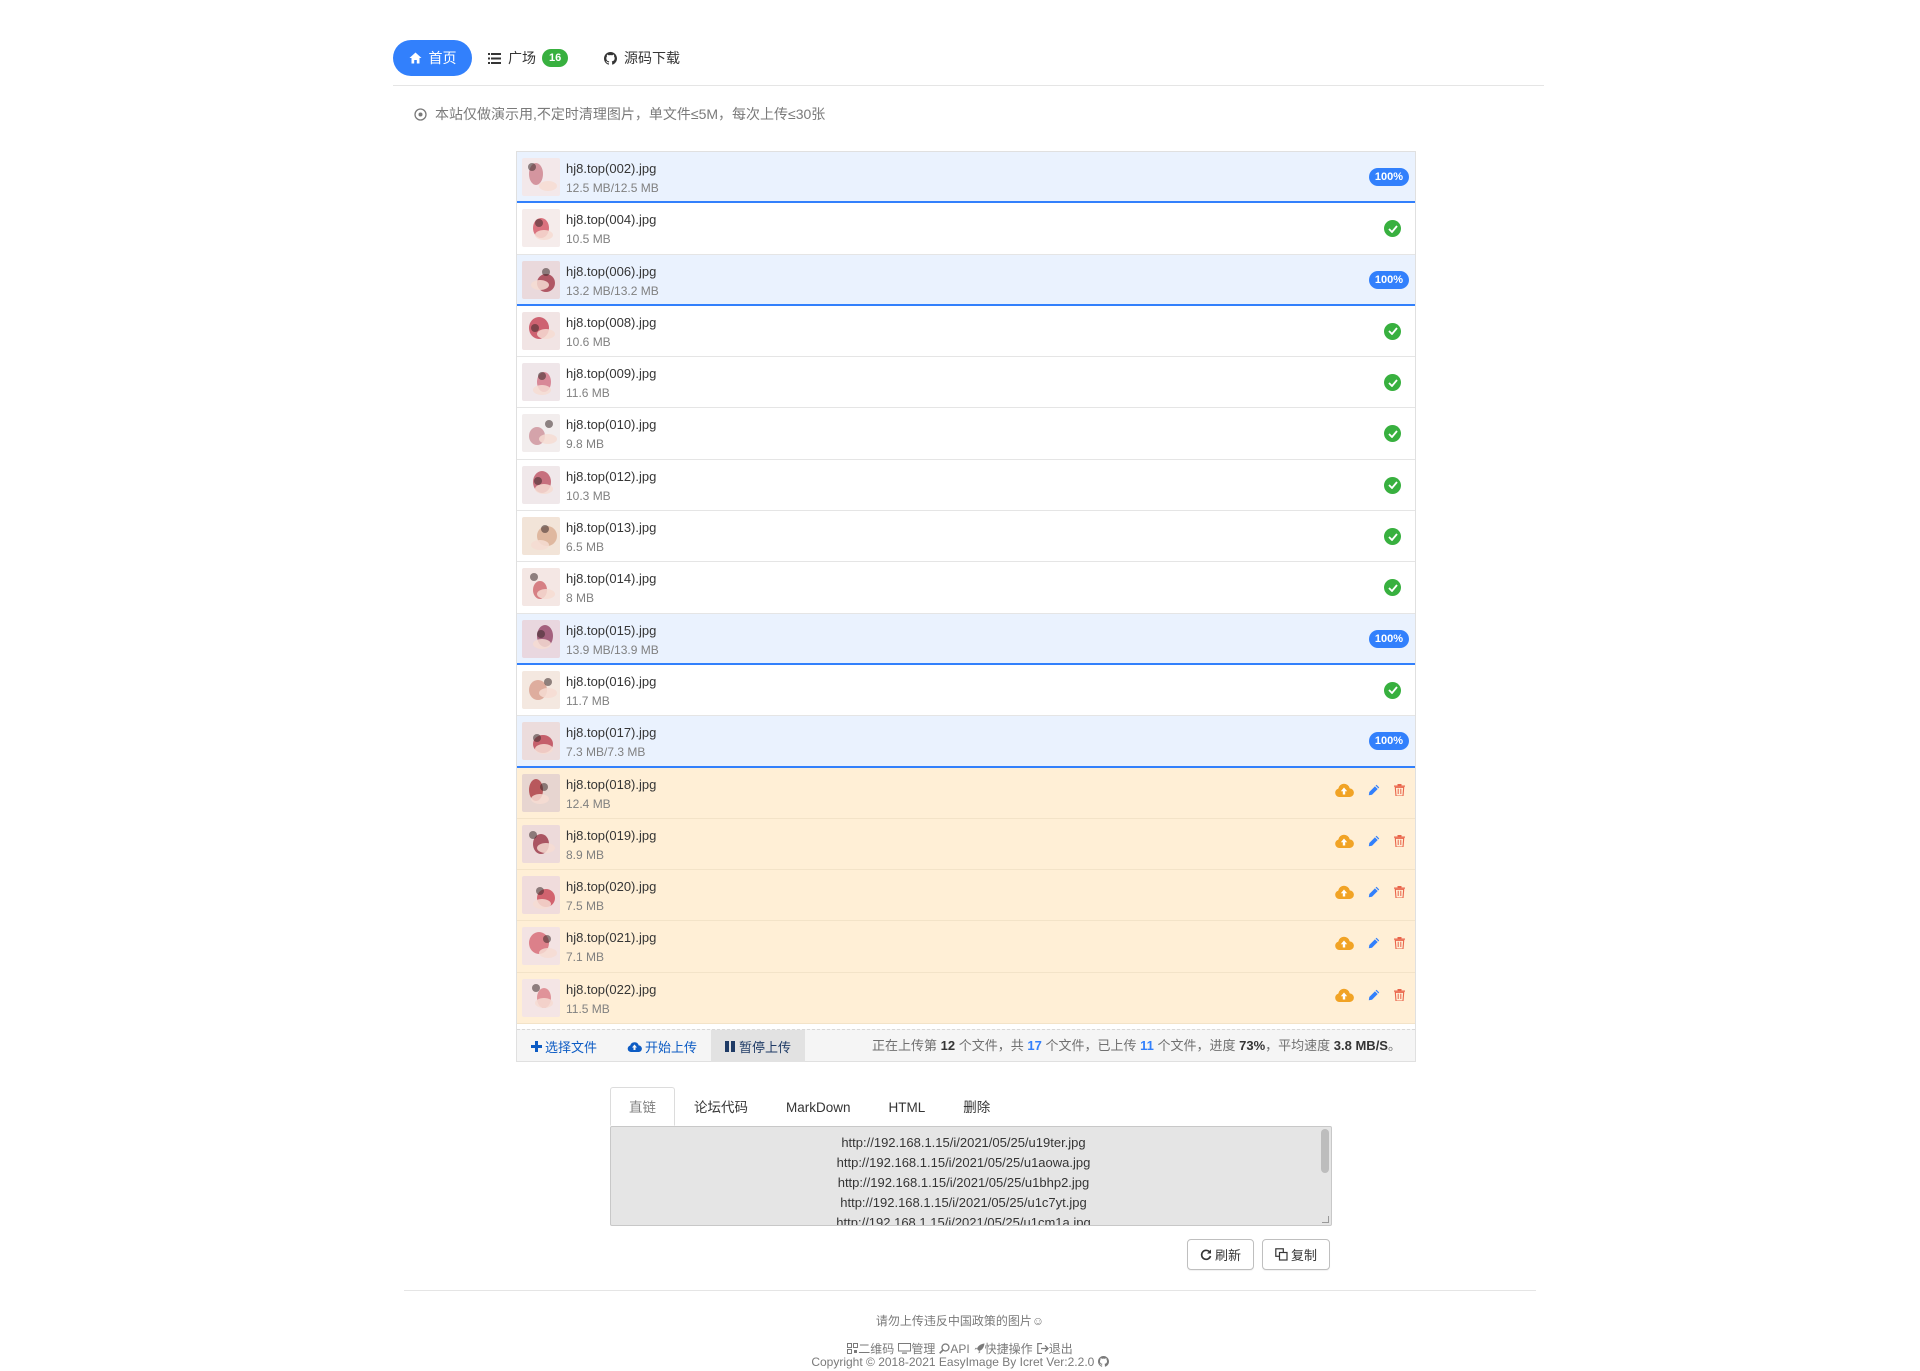 Image resolution: width=1920 pixels, height=1371 pixels. I want to click on start-upload-label: 开始上传, so click(671, 1047).